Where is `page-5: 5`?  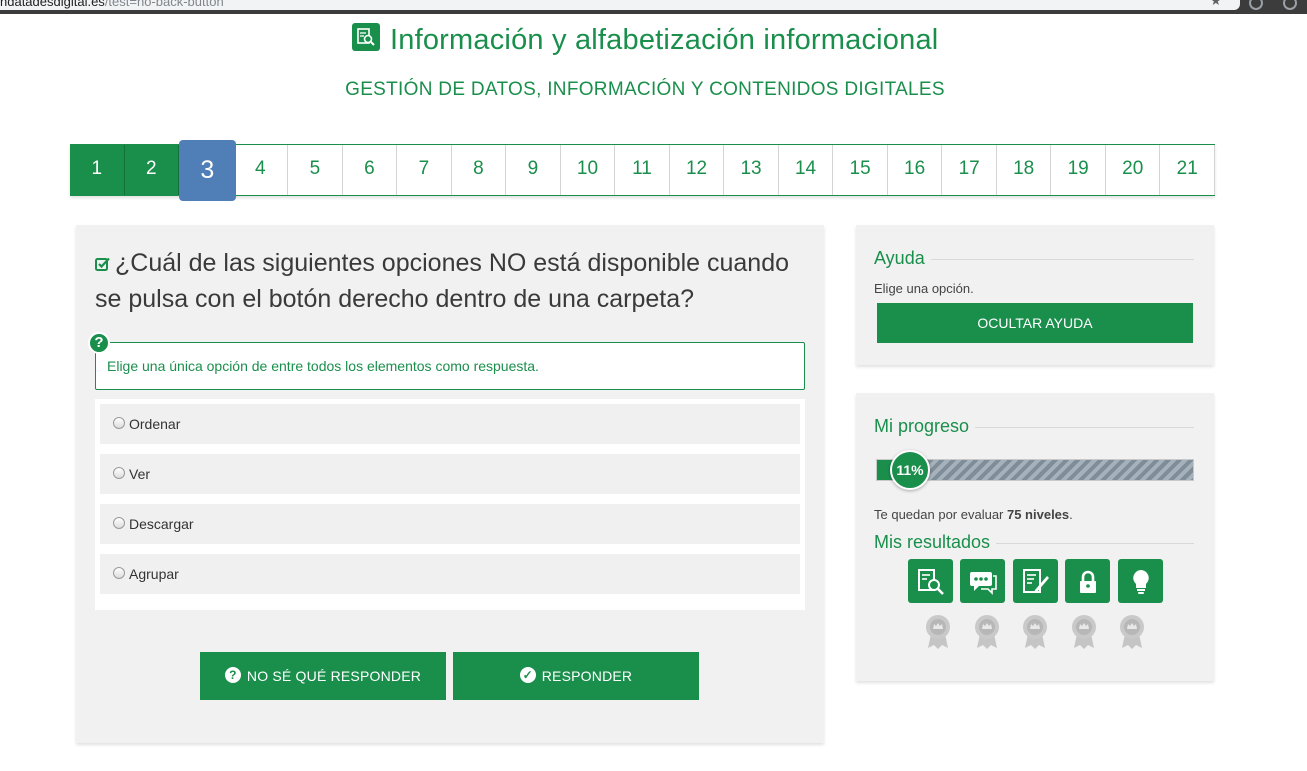 page-5: 5 is located at coordinates (315, 170).